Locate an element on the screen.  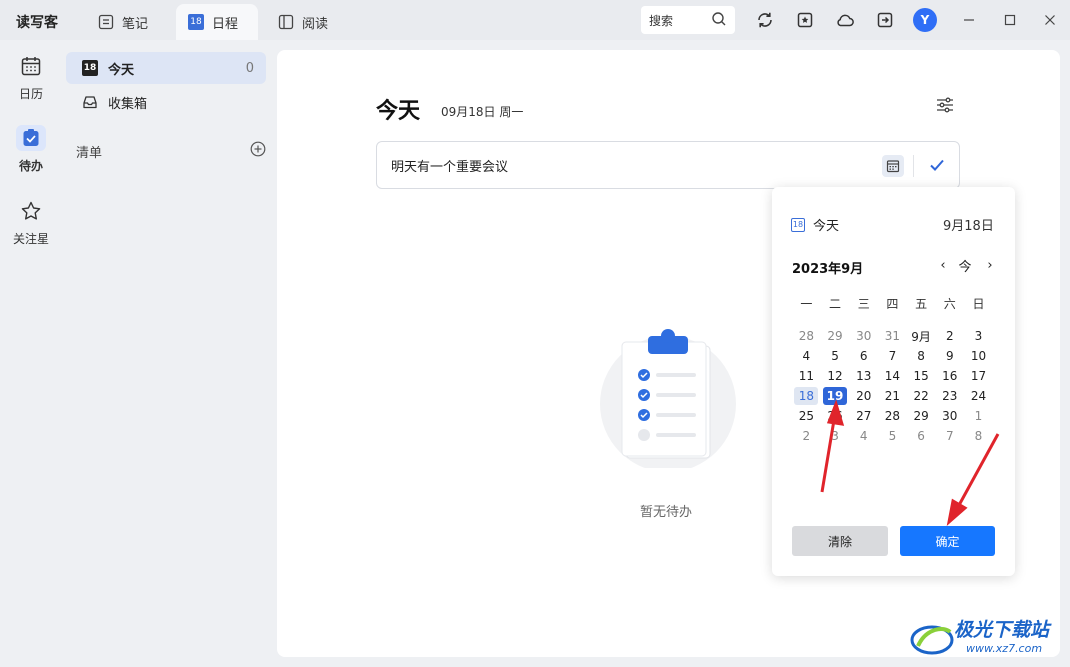
prev-month-button: ‹ is located at coordinates (943, 265).